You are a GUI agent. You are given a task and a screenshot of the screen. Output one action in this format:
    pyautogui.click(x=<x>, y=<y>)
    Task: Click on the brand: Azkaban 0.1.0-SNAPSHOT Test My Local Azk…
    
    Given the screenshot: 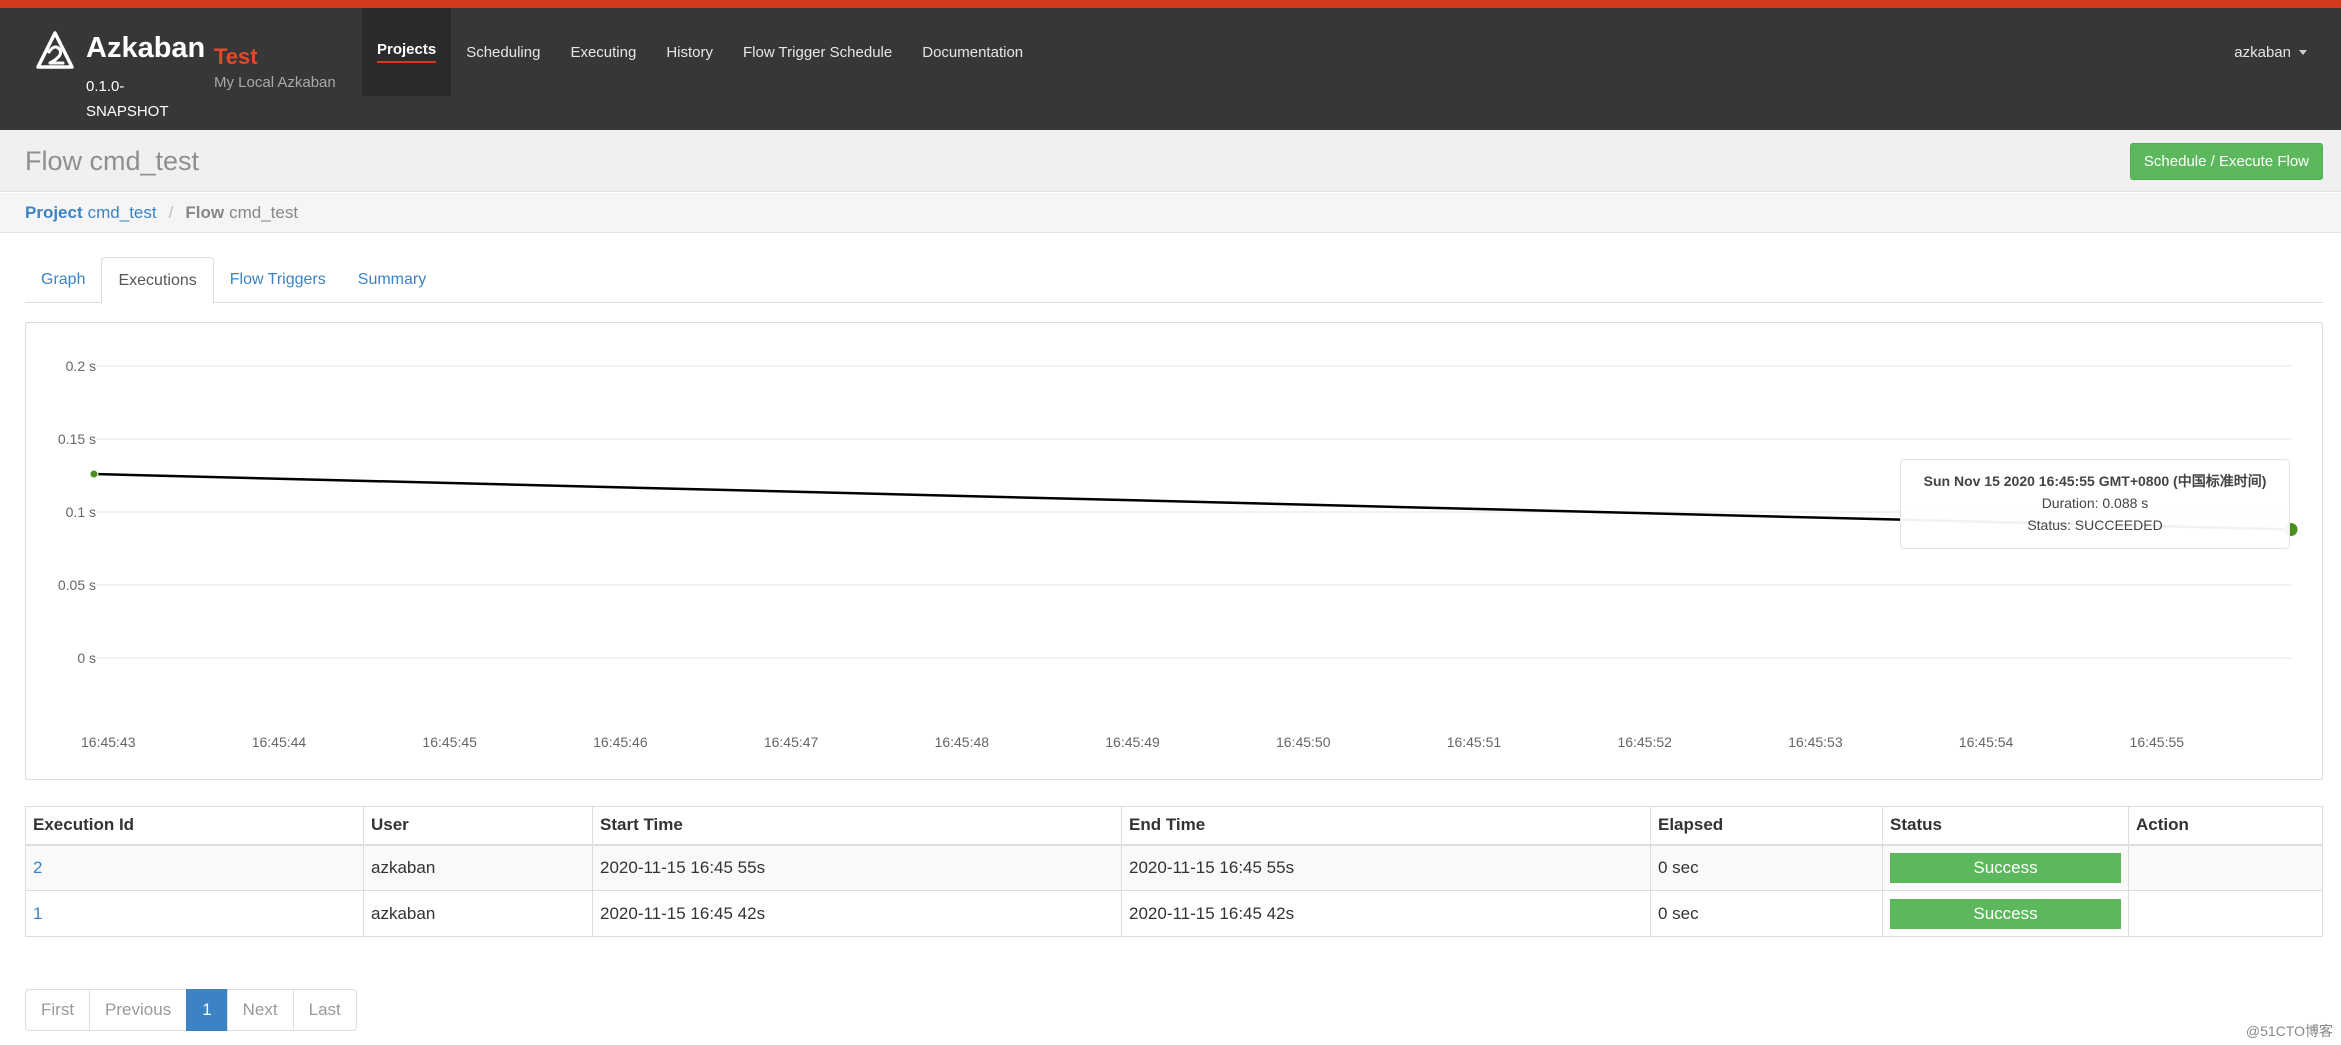 What is the action you would take?
    pyautogui.click(x=204, y=78)
    